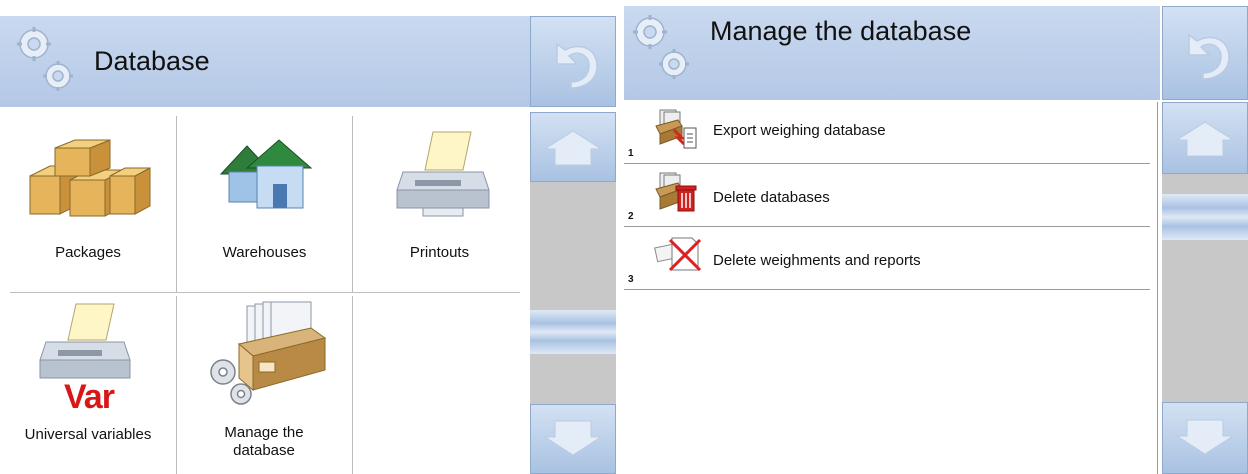 This screenshot has width=1248, height=474. I want to click on list-item: Delete weighments and reports 3, so click(887, 259).